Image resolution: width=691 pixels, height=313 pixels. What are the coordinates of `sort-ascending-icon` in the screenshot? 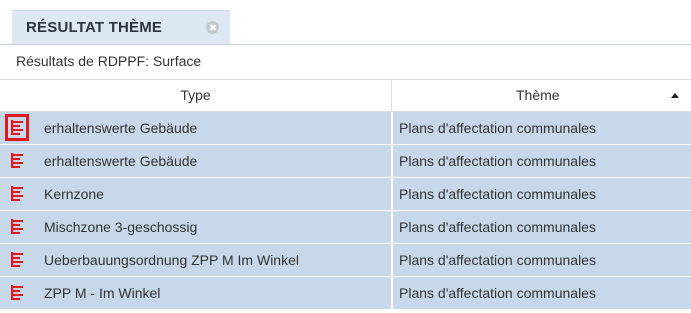 It's located at (675, 95).